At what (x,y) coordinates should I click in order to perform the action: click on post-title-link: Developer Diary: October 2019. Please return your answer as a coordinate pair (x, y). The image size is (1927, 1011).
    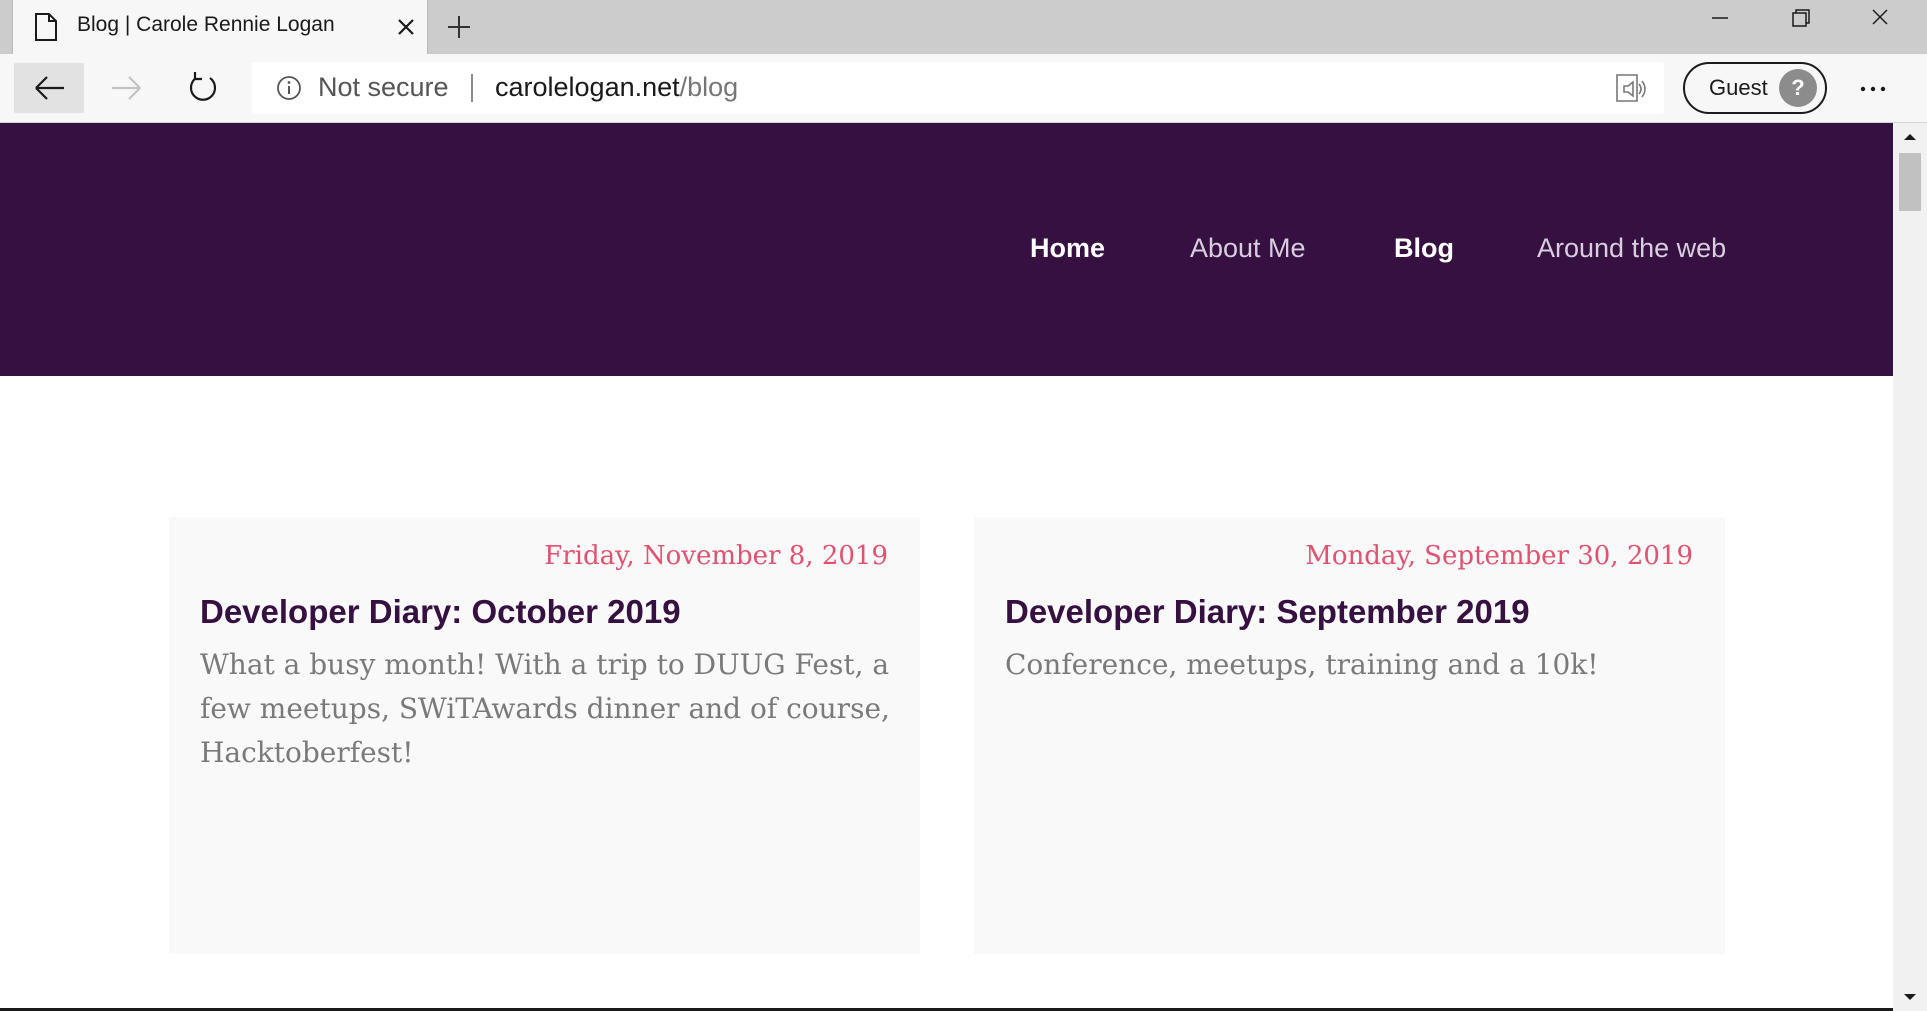
    Looking at the image, I should click on (440, 612).